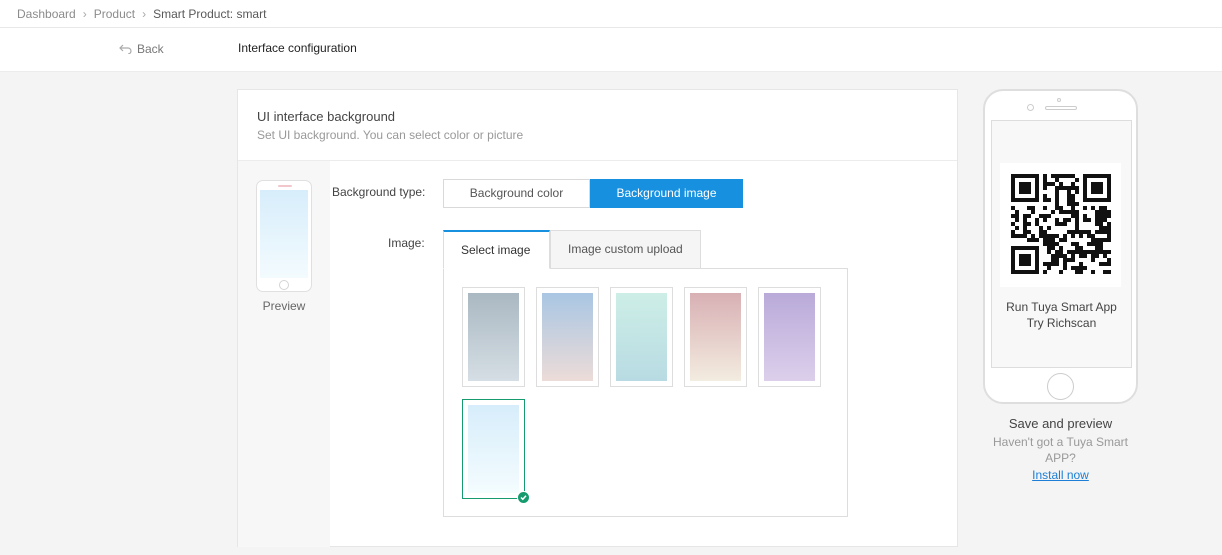  What do you see at coordinates (379, 192) in the screenshot?
I see `background-type-label: Background type:` at bounding box center [379, 192].